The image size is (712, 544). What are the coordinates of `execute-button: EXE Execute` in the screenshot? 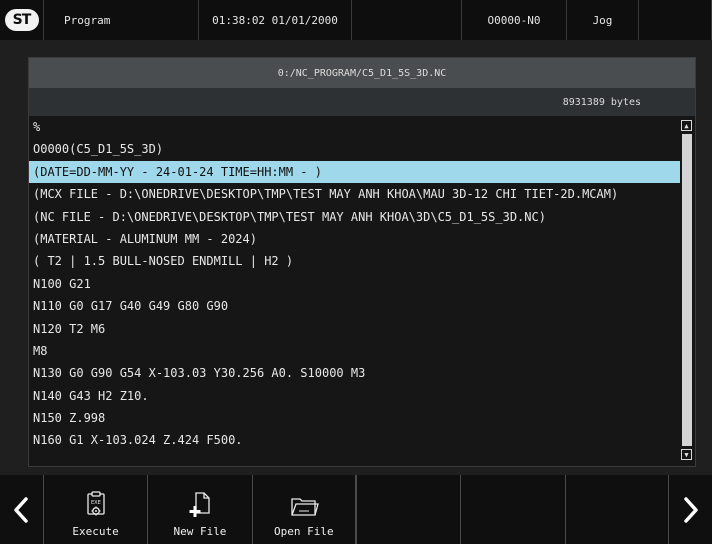 It's located at (94, 509).